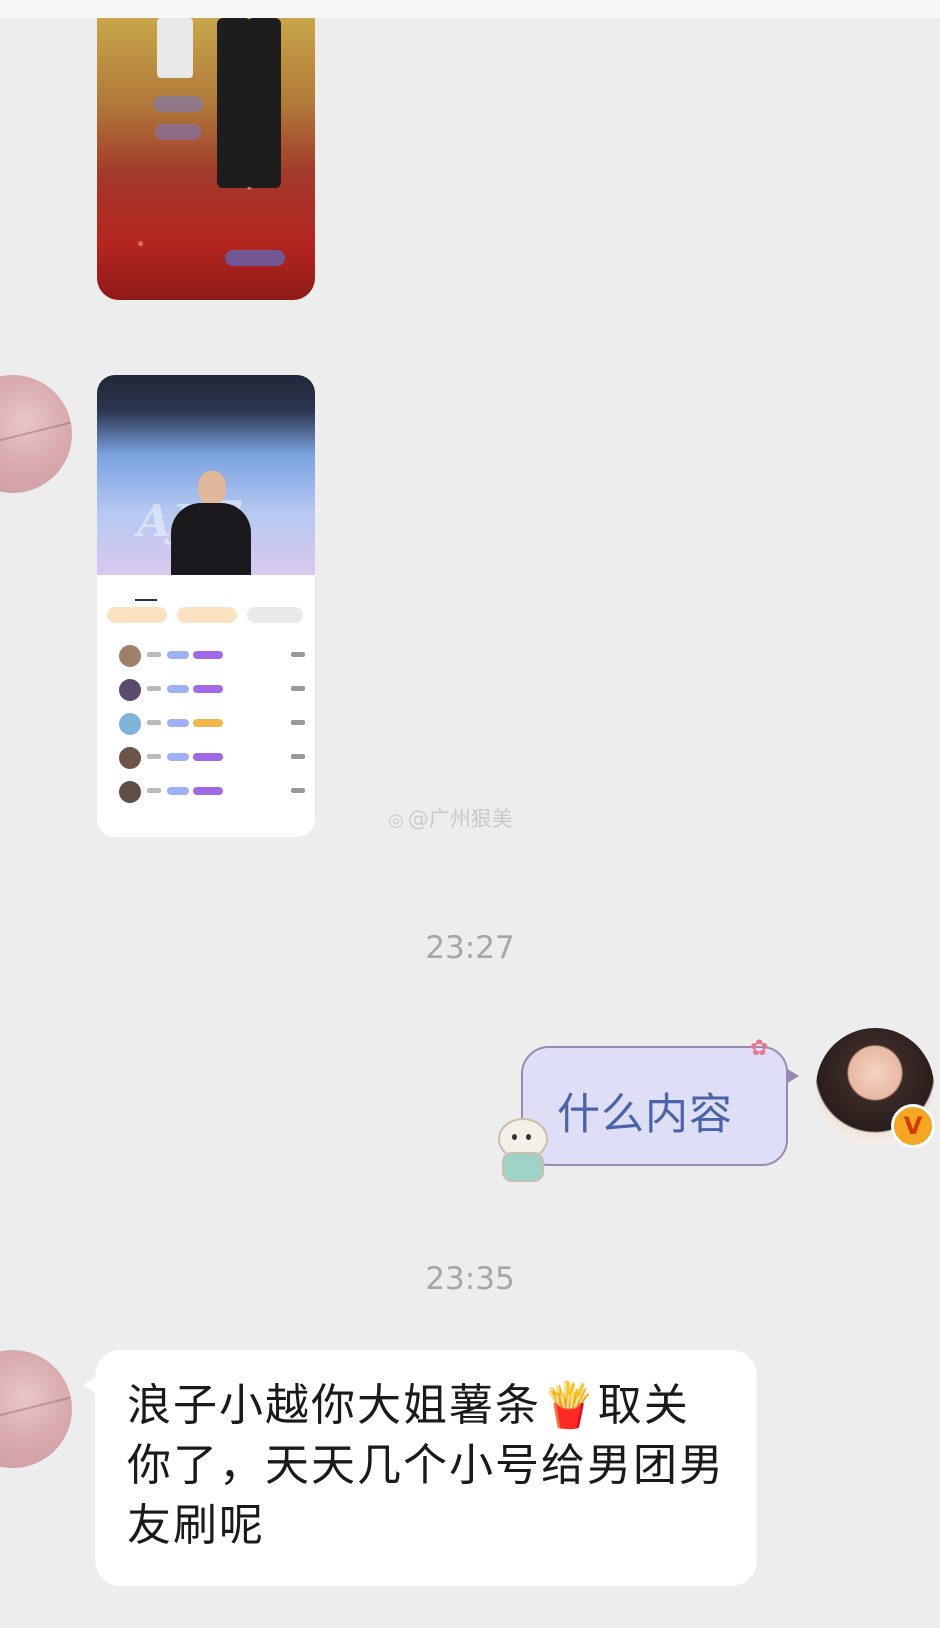  I want to click on incoming-message-text: 浪子小越你大姐薯条🍟取关你了，天天几个小号给男团男友刷呢, so click(426, 1465).